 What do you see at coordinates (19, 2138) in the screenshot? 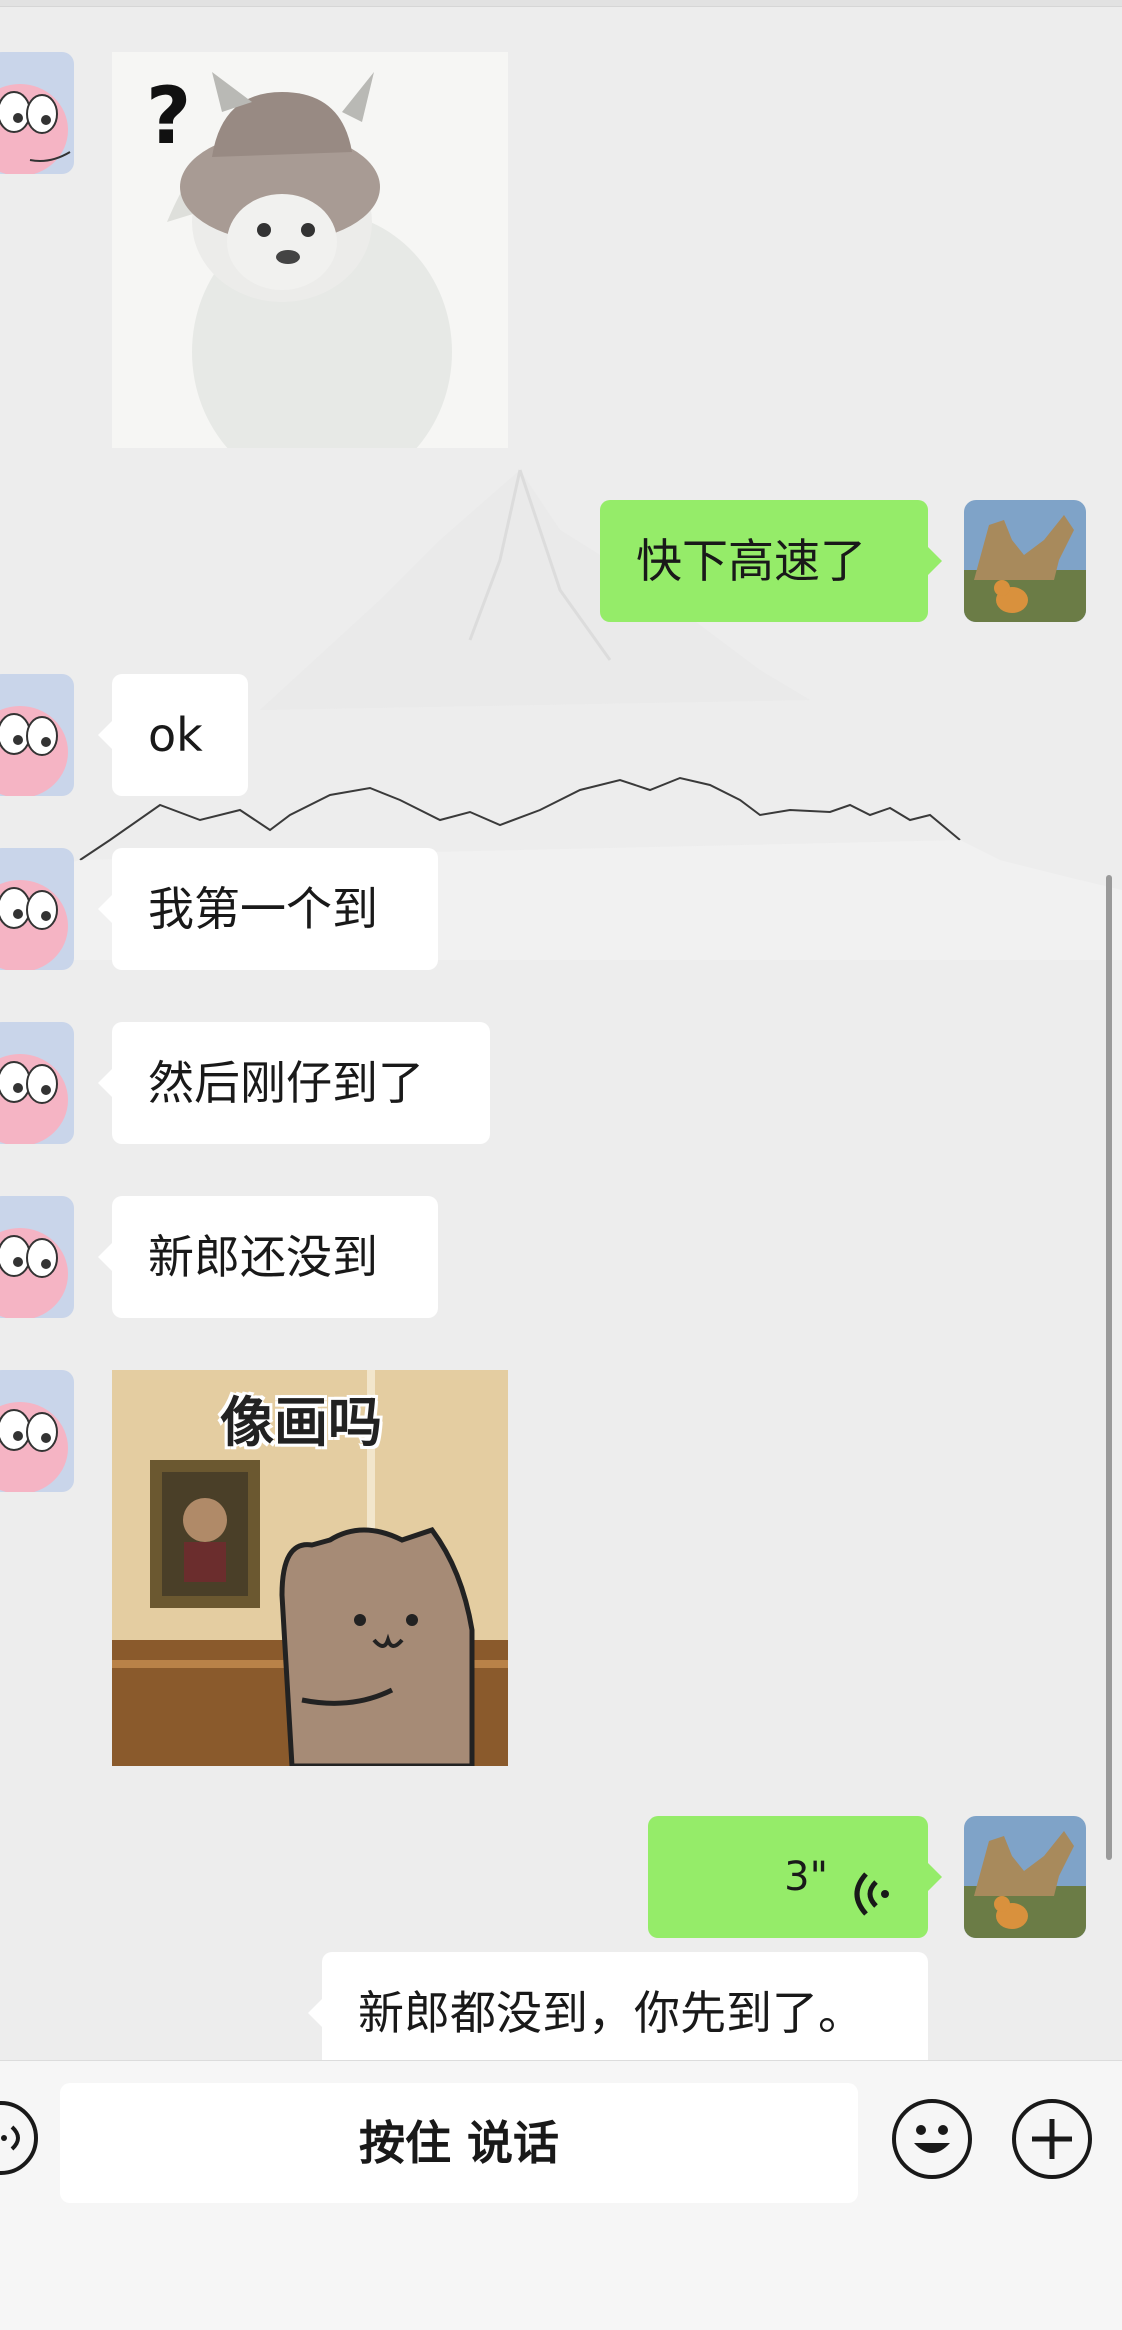
I see `voice-mode-icon` at bounding box center [19, 2138].